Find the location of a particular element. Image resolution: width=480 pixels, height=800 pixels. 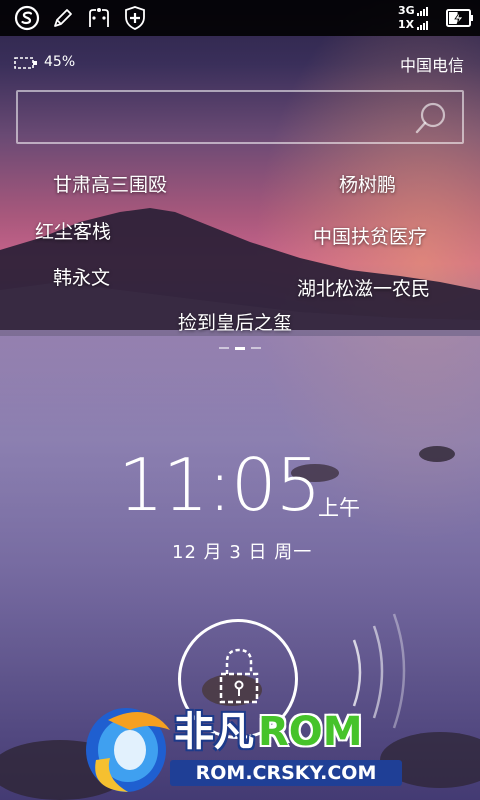

watermark: 非凡 ROM ROM.CRSKY.COM is located at coordinates (248, 748).